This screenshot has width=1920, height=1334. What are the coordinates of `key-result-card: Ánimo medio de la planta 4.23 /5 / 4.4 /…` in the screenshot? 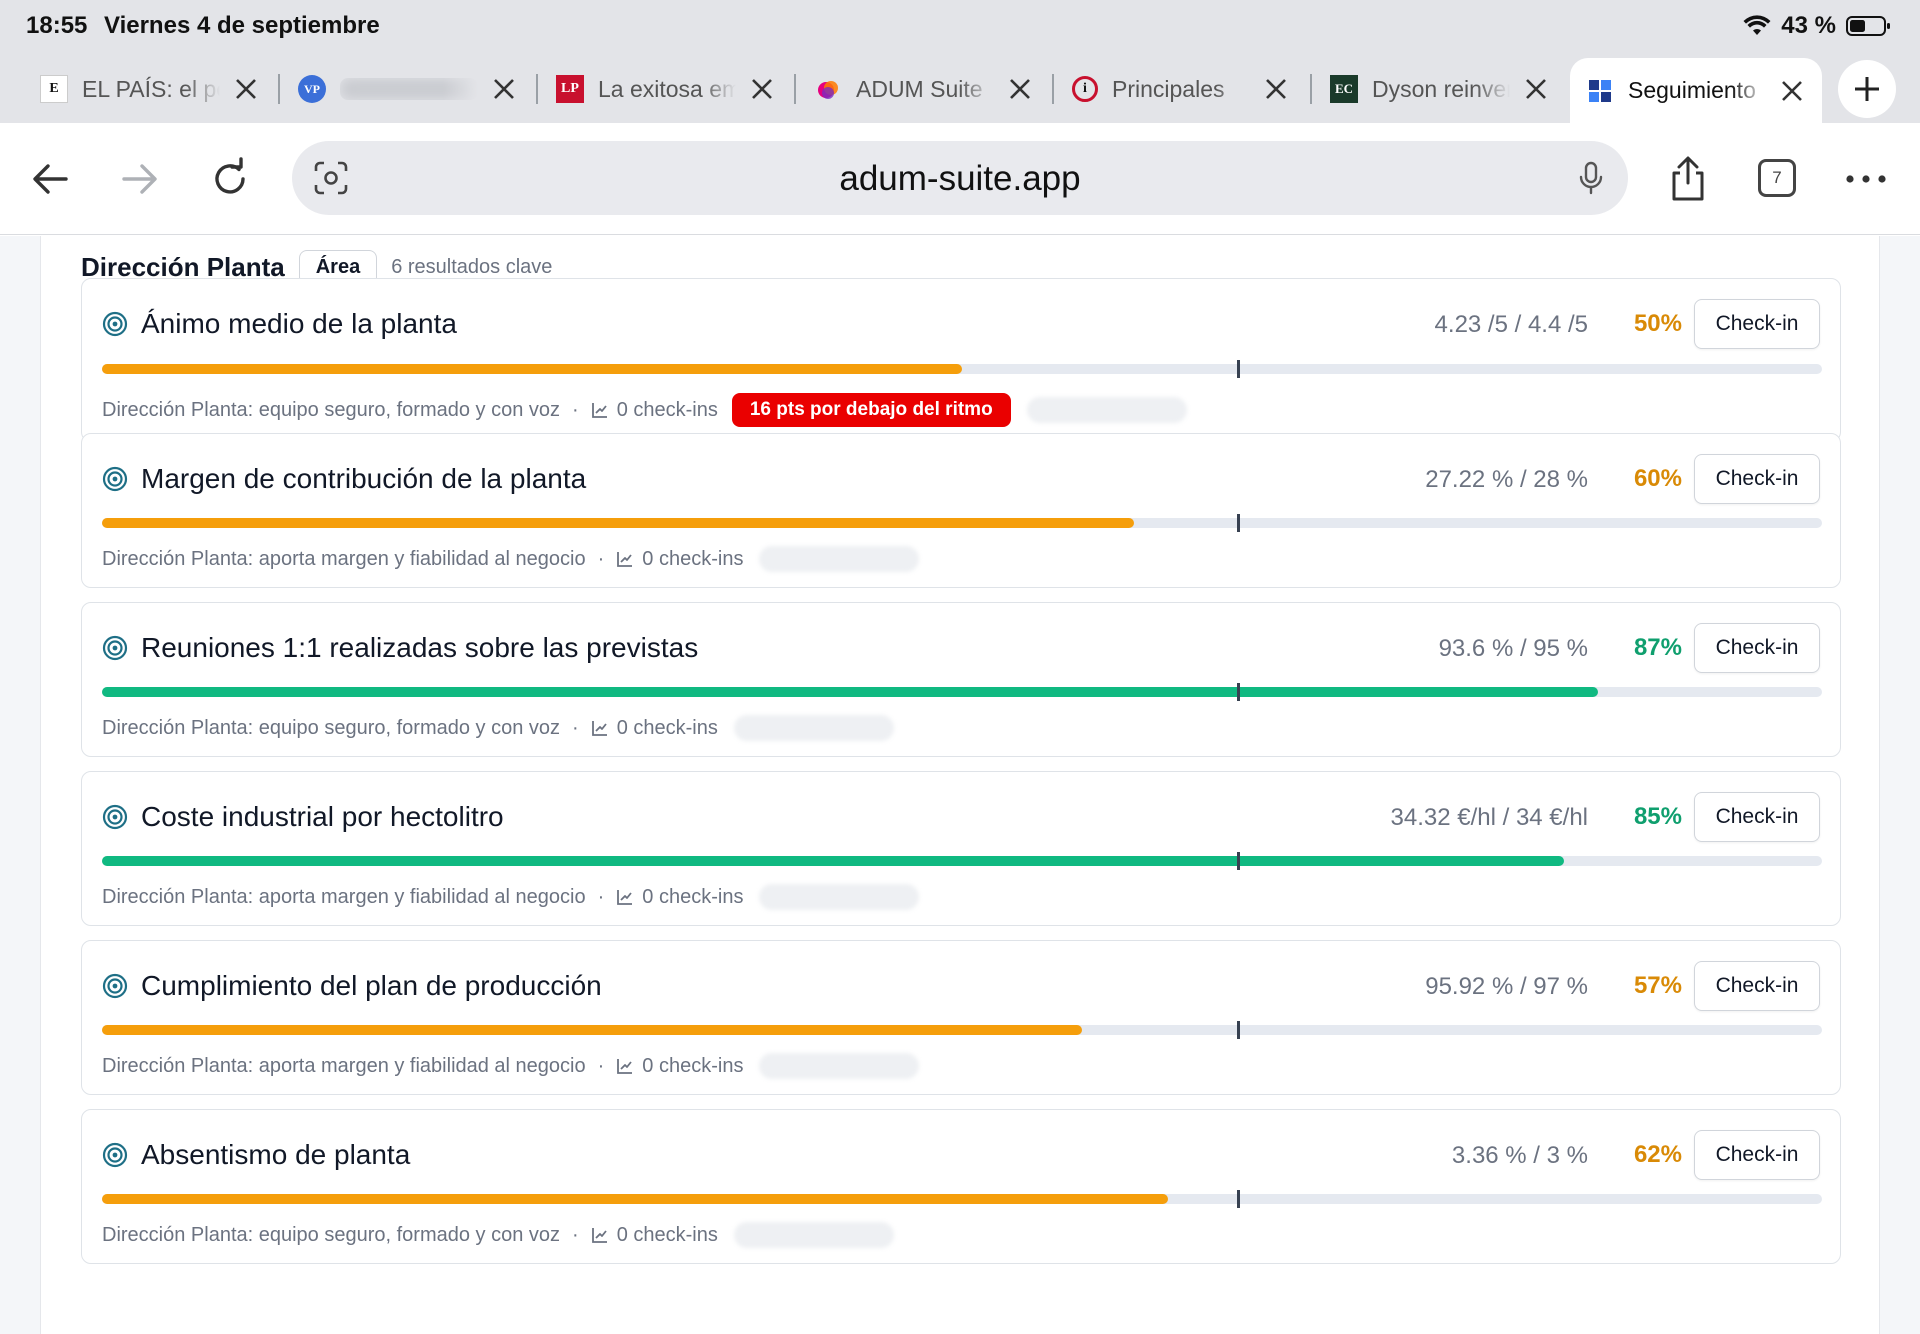 It's located at (961, 360).